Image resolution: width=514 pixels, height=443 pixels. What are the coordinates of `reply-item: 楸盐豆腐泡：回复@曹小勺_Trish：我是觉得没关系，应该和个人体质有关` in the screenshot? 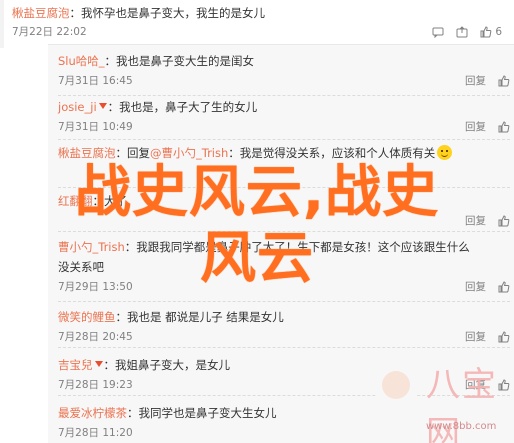 It's located at (284, 163).